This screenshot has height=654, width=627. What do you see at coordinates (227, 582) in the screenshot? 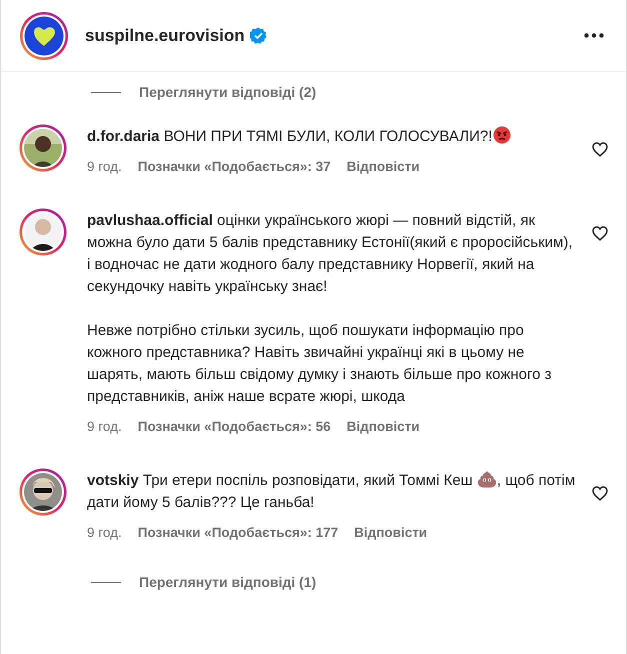
I see `view-replies-link: Переглянути відповіді (1)` at bounding box center [227, 582].